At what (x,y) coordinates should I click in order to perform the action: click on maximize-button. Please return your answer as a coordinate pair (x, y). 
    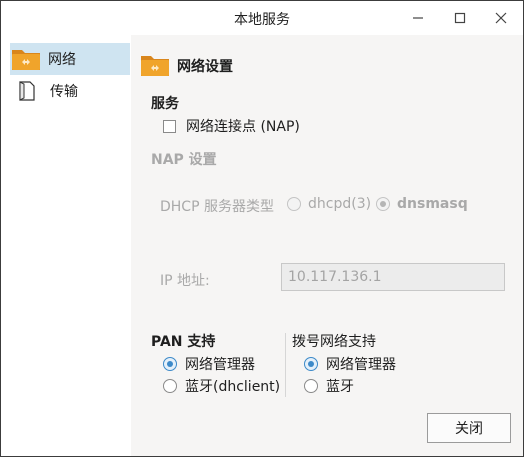
    Looking at the image, I should click on (460, 18).